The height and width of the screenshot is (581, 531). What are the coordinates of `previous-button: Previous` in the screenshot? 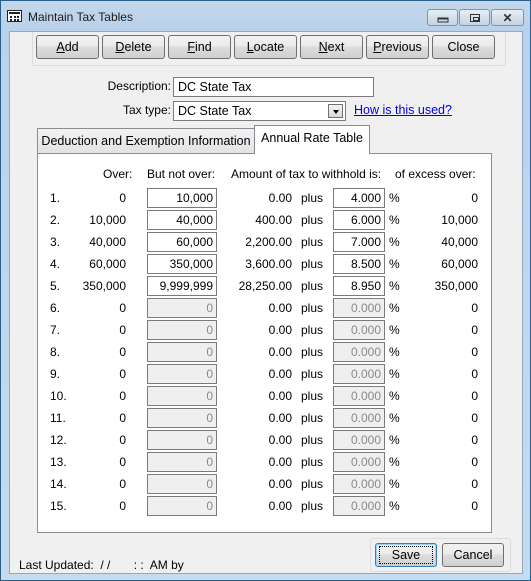 It's located at (397, 47).